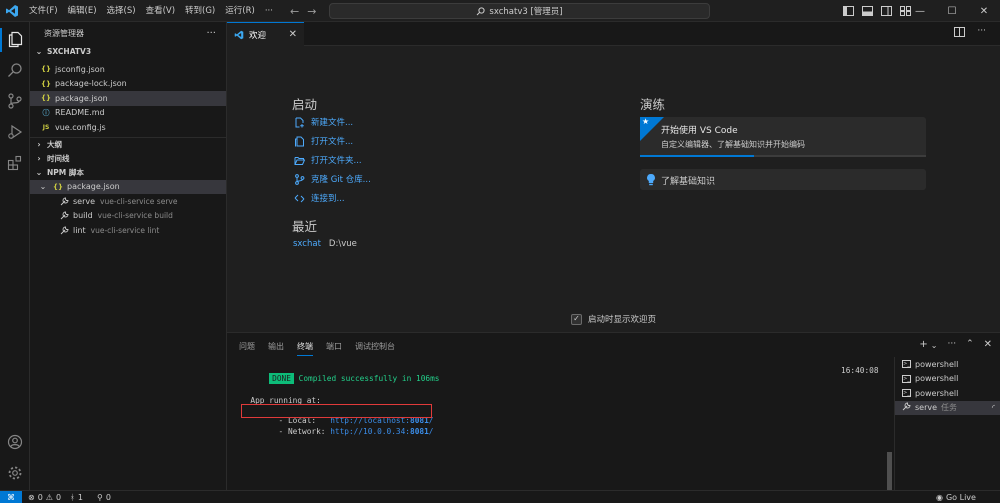 The image size is (1000, 503). Describe the element at coordinates (15, 163) in the screenshot. I see `extensions-icon` at that location.